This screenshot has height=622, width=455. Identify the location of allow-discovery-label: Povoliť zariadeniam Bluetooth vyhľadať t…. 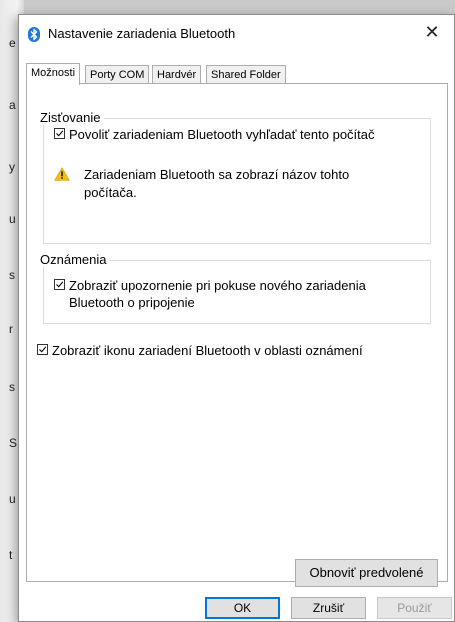
(222, 134).